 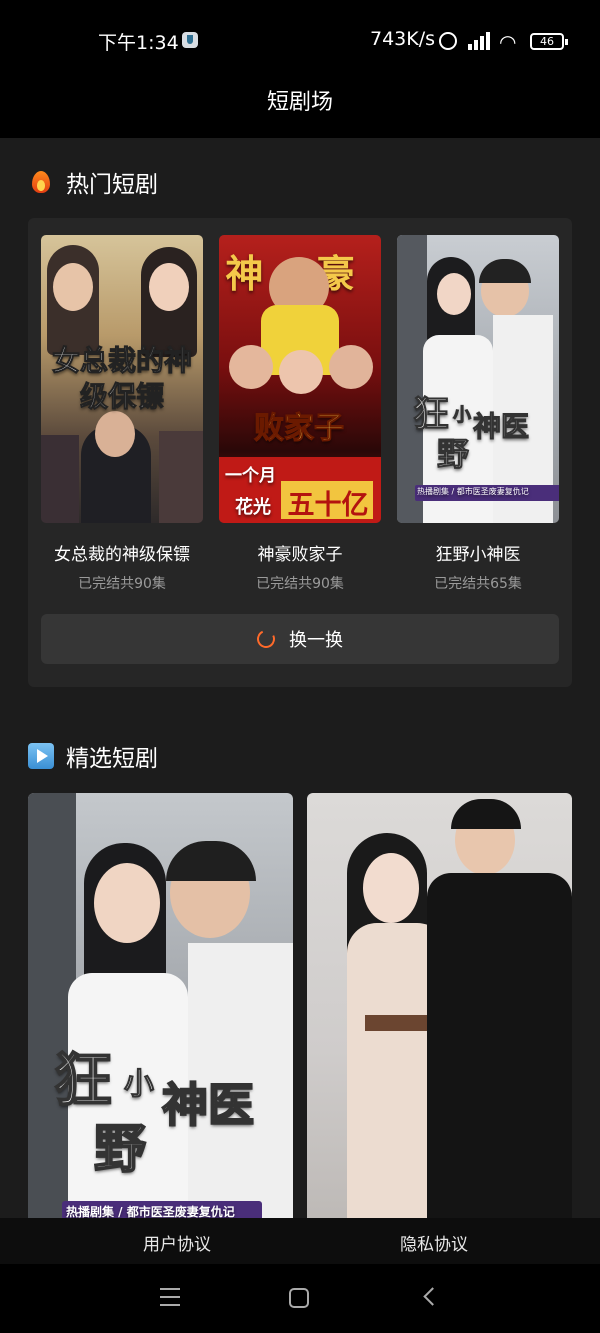 I want to click on poster-title: 女总裁的神级保镖, so click(x=121, y=379).